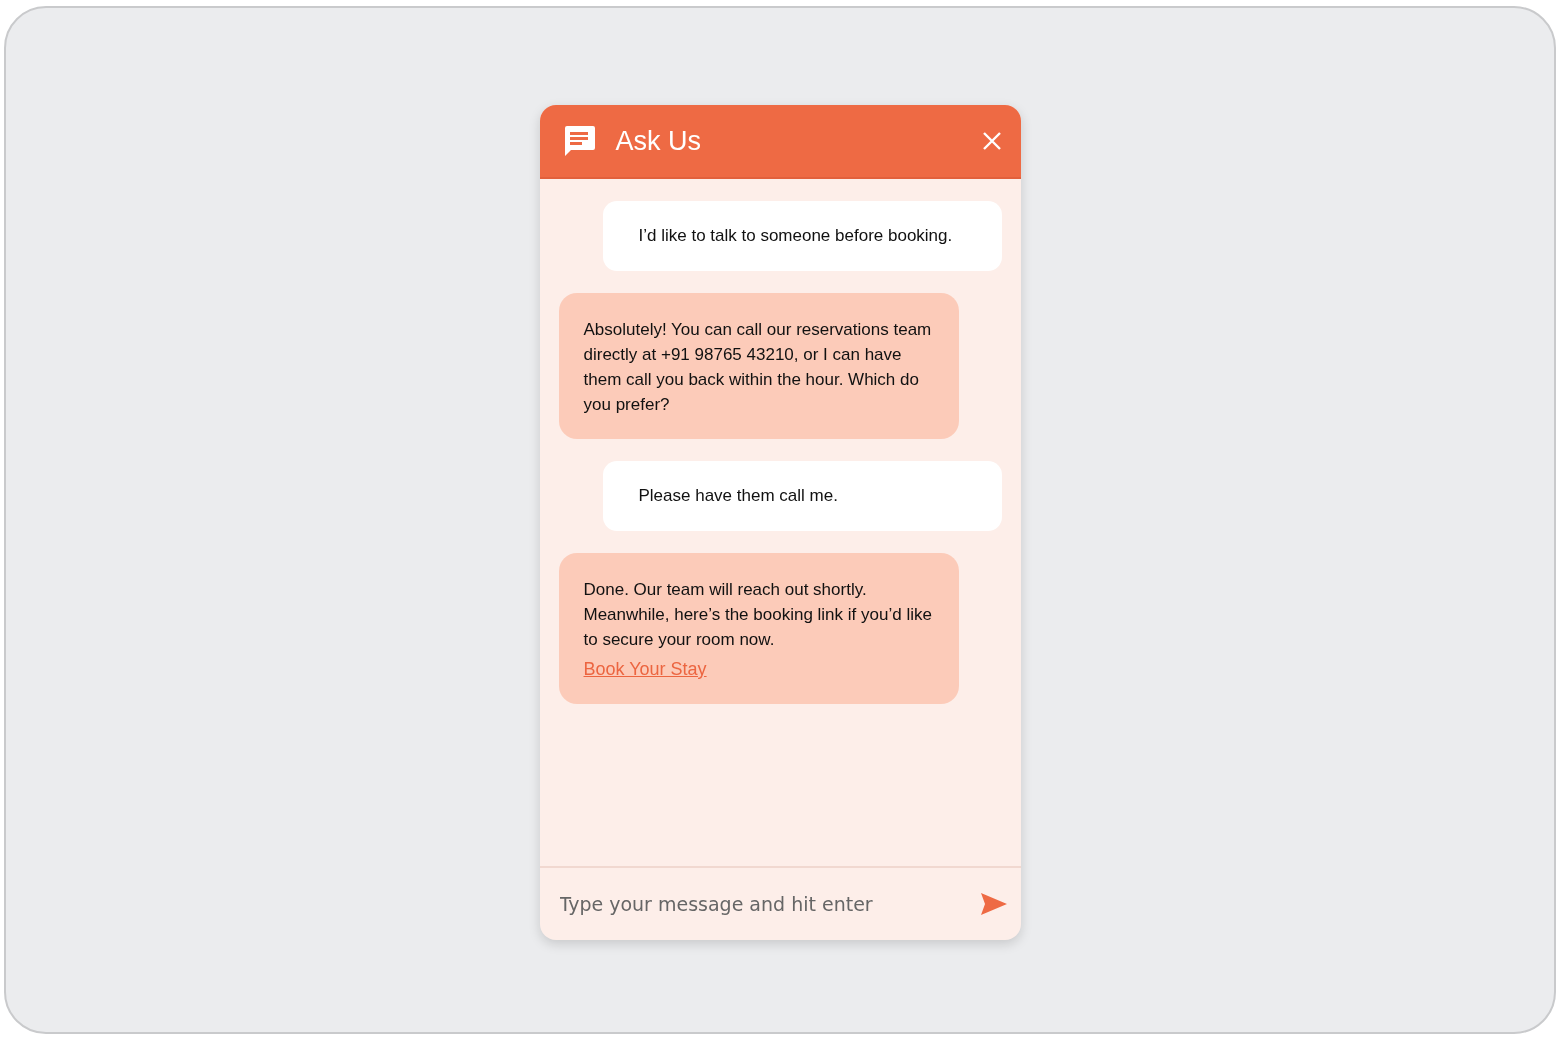  What do you see at coordinates (802, 496) in the screenshot?
I see `user-message: Please have them call me.` at bounding box center [802, 496].